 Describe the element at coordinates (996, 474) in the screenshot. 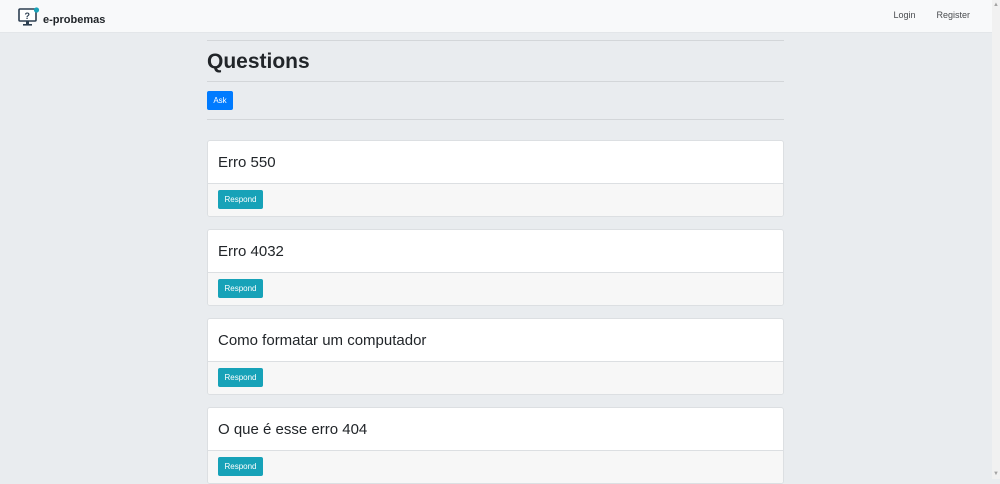

I see `scroll-down-arrow-icon: ▼` at that location.